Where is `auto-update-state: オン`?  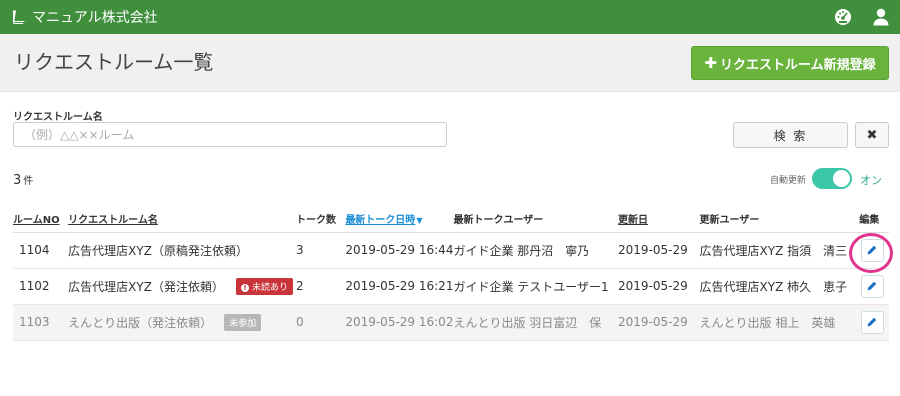 auto-update-state: オン is located at coordinates (871, 180).